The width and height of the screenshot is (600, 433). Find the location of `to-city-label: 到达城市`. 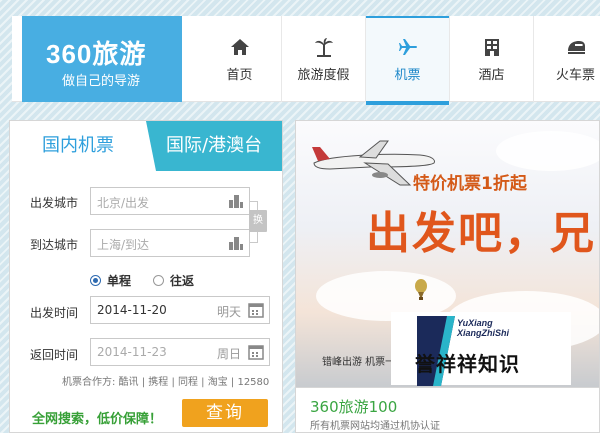

to-city-label: 到达城市 is located at coordinates (54, 245).